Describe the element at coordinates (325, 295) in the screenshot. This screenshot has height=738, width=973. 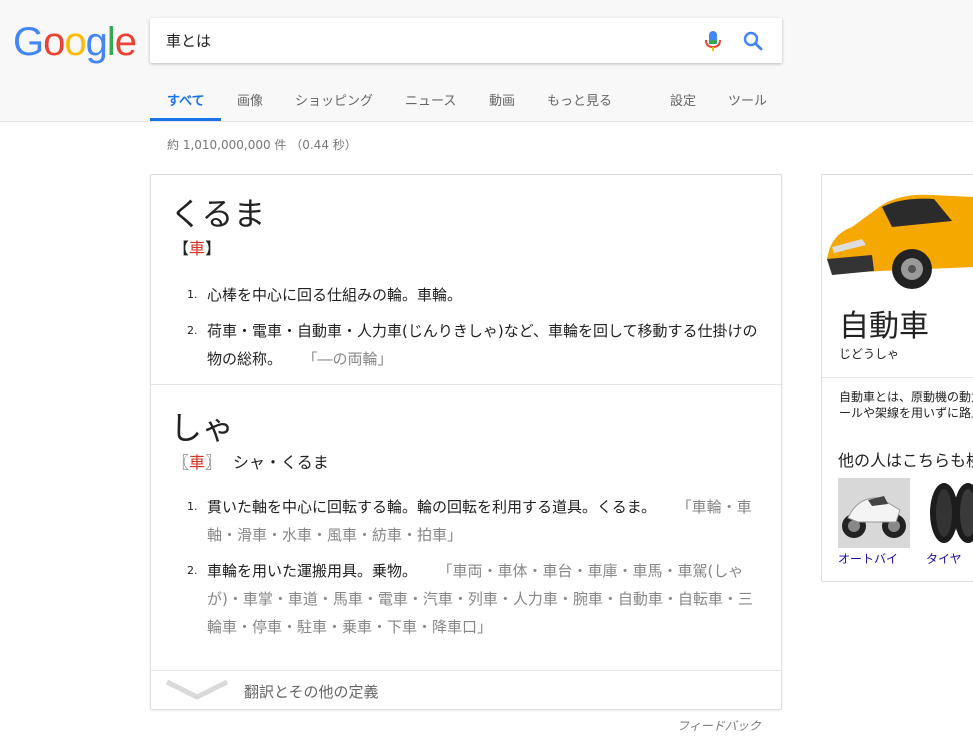
I see `definition-item: 1. 心棒を中心に回る仕組みの輪。車輪。` at that location.